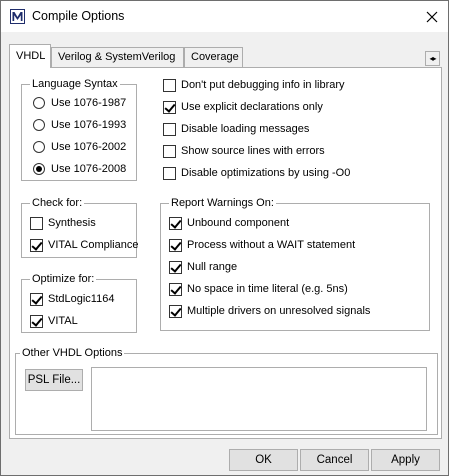 Image resolution: width=449 pixels, height=476 pixels. What do you see at coordinates (253, 151) in the screenshot?
I see `checkbox-label: Show source lines with errors` at bounding box center [253, 151].